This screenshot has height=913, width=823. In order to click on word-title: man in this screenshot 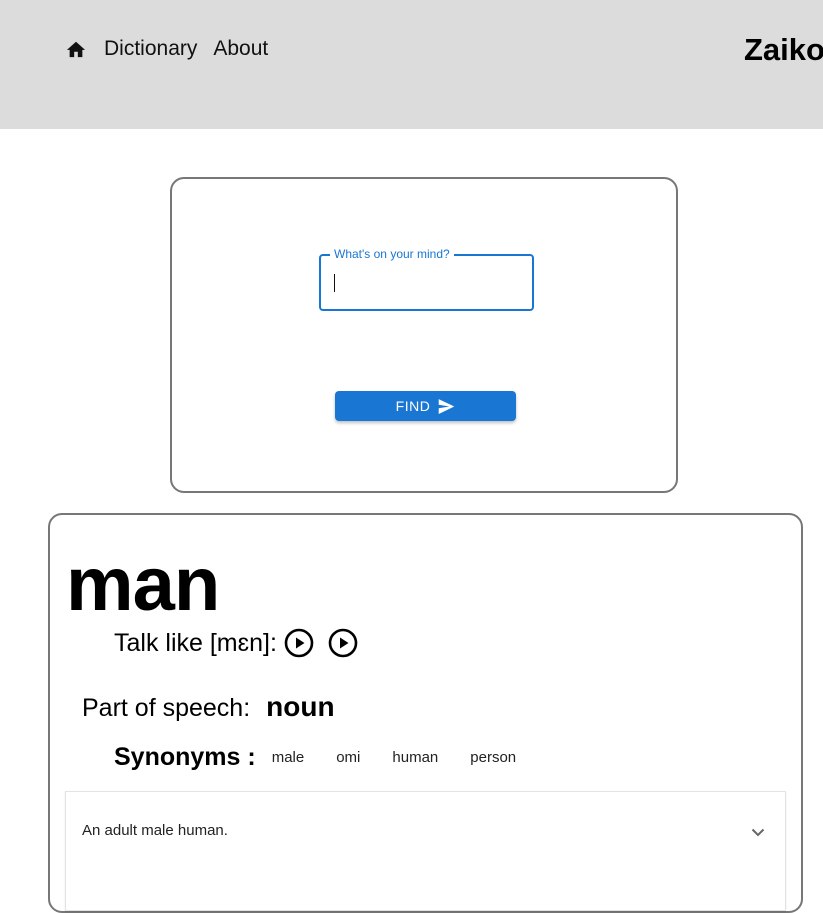, I will do `click(143, 584)`.